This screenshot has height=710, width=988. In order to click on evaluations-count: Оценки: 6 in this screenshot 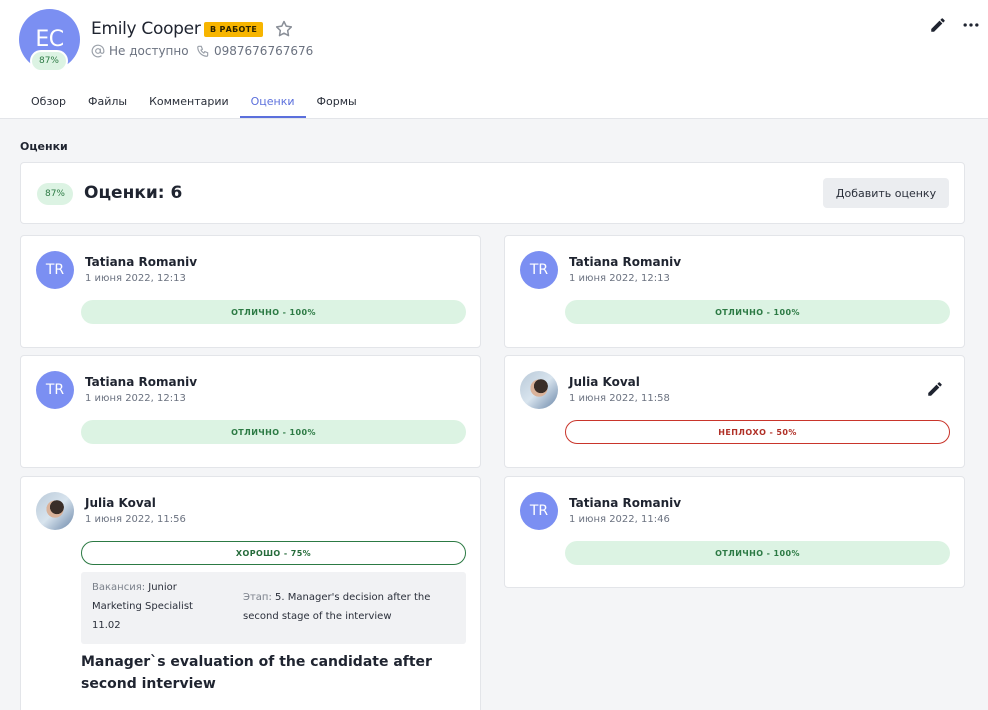, I will do `click(133, 193)`.